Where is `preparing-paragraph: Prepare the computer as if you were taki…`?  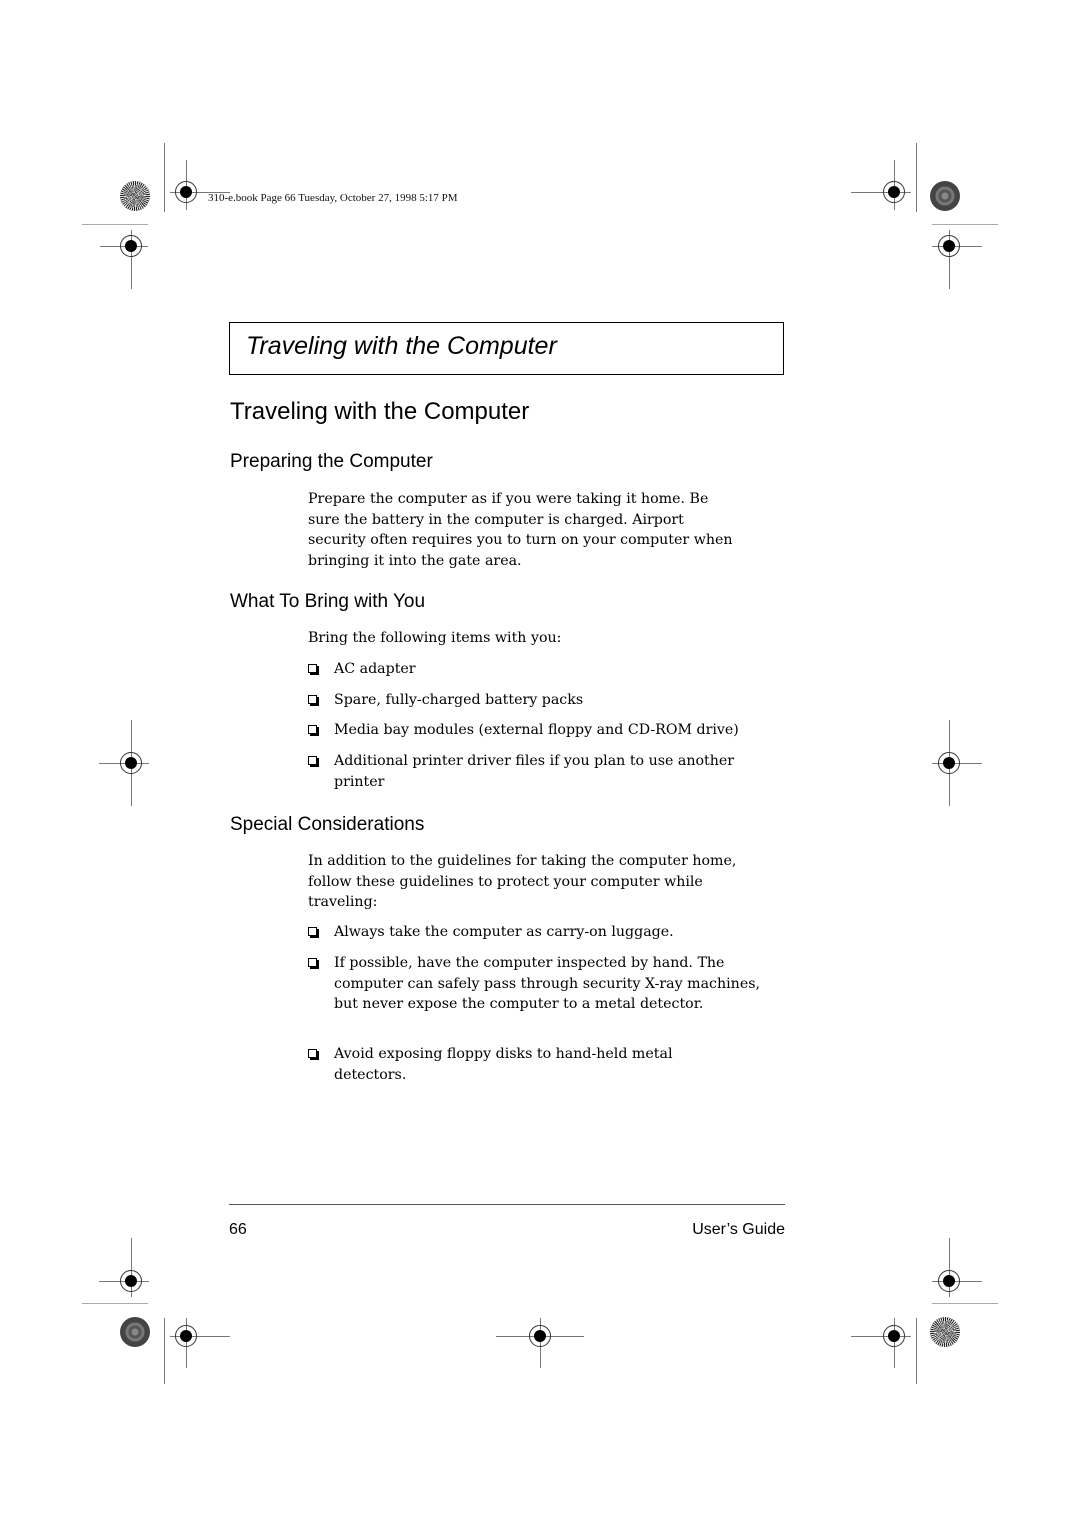 preparing-paragraph: Prepare the computer as if you were taki… is located at coordinates (548, 530).